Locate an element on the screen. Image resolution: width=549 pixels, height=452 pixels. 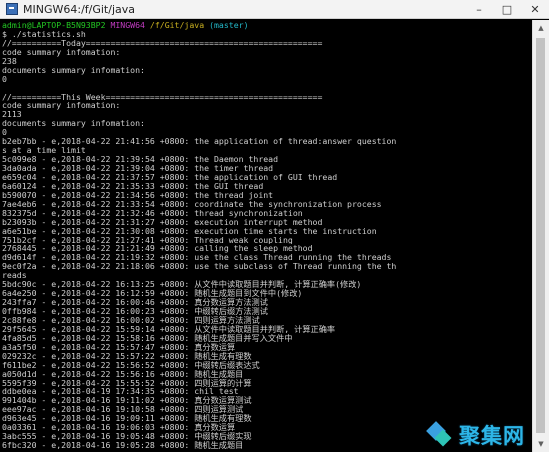
window-title: MINGW64:/f/Git/java is located at coordinates (79, 9).